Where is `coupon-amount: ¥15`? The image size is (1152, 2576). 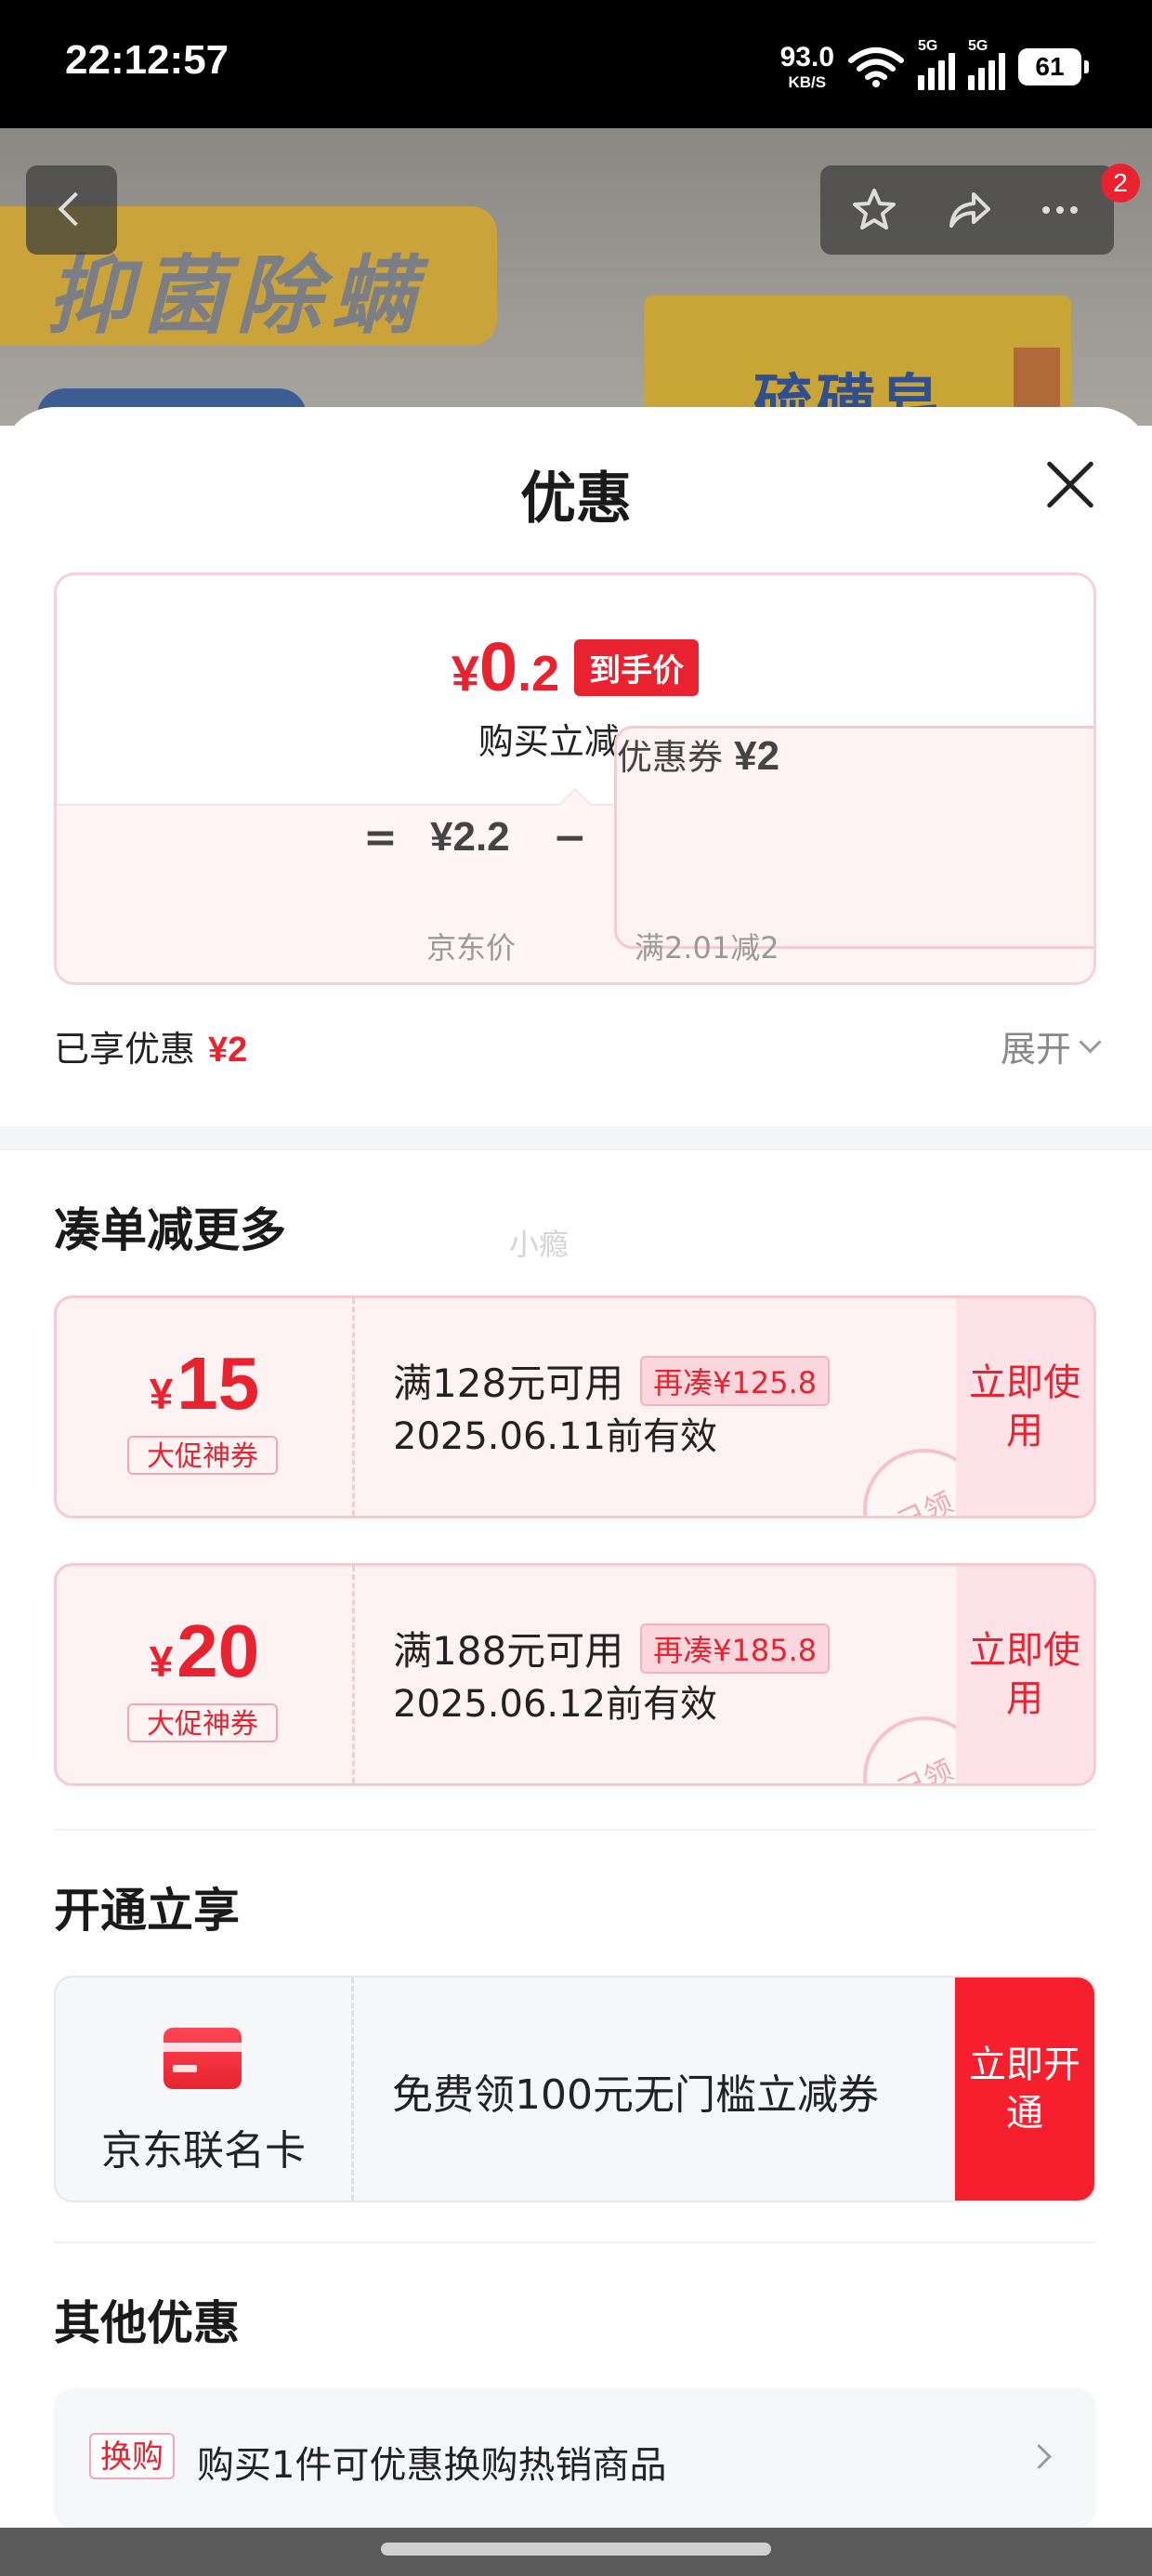 coupon-amount: ¥15 is located at coordinates (204, 1383).